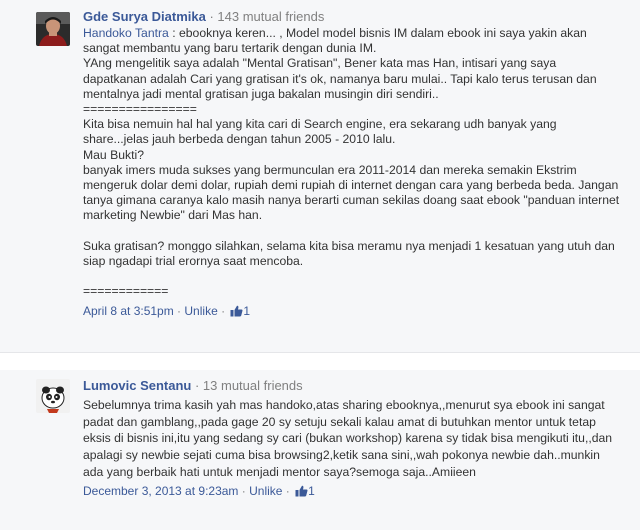 The image size is (640, 530). Describe the element at coordinates (128, 311) in the screenshot. I see `timestamp: April 8 at 3:51pm` at that location.